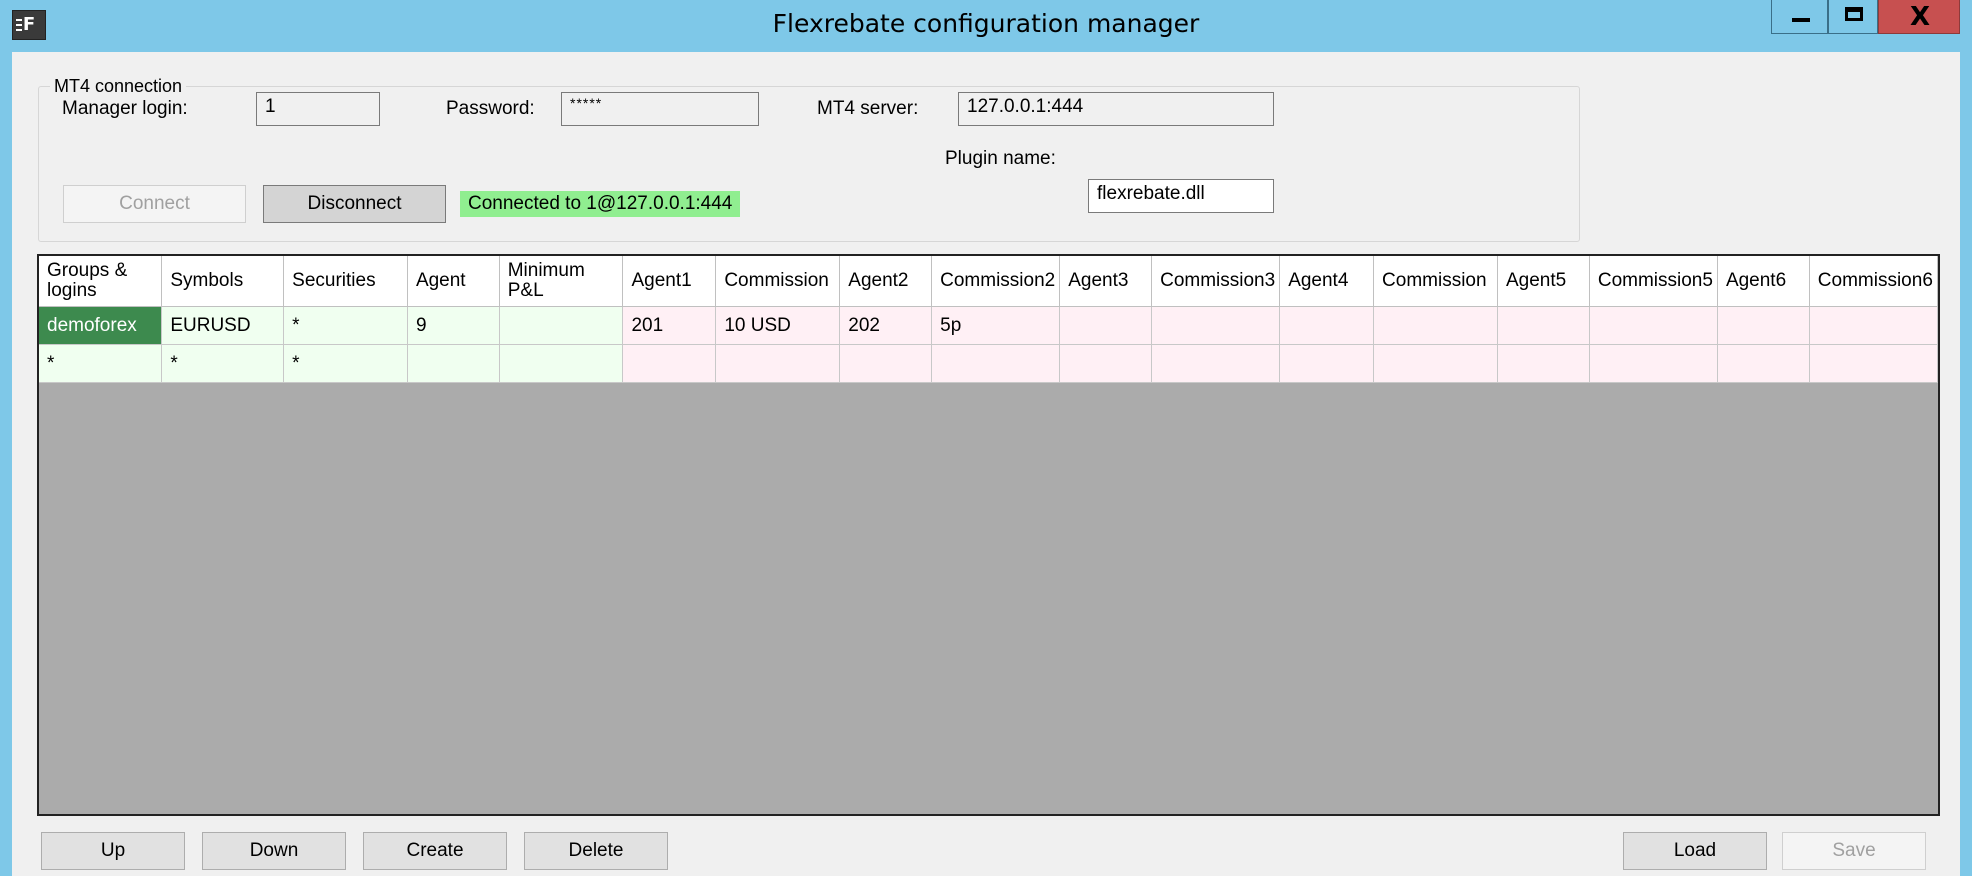  What do you see at coordinates (318, 109) in the screenshot?
I see `manager-login-field: 1` at bounding box center [318, 109].